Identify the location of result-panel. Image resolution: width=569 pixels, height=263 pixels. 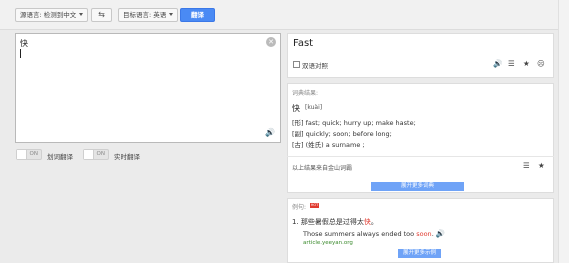
(420, 55).